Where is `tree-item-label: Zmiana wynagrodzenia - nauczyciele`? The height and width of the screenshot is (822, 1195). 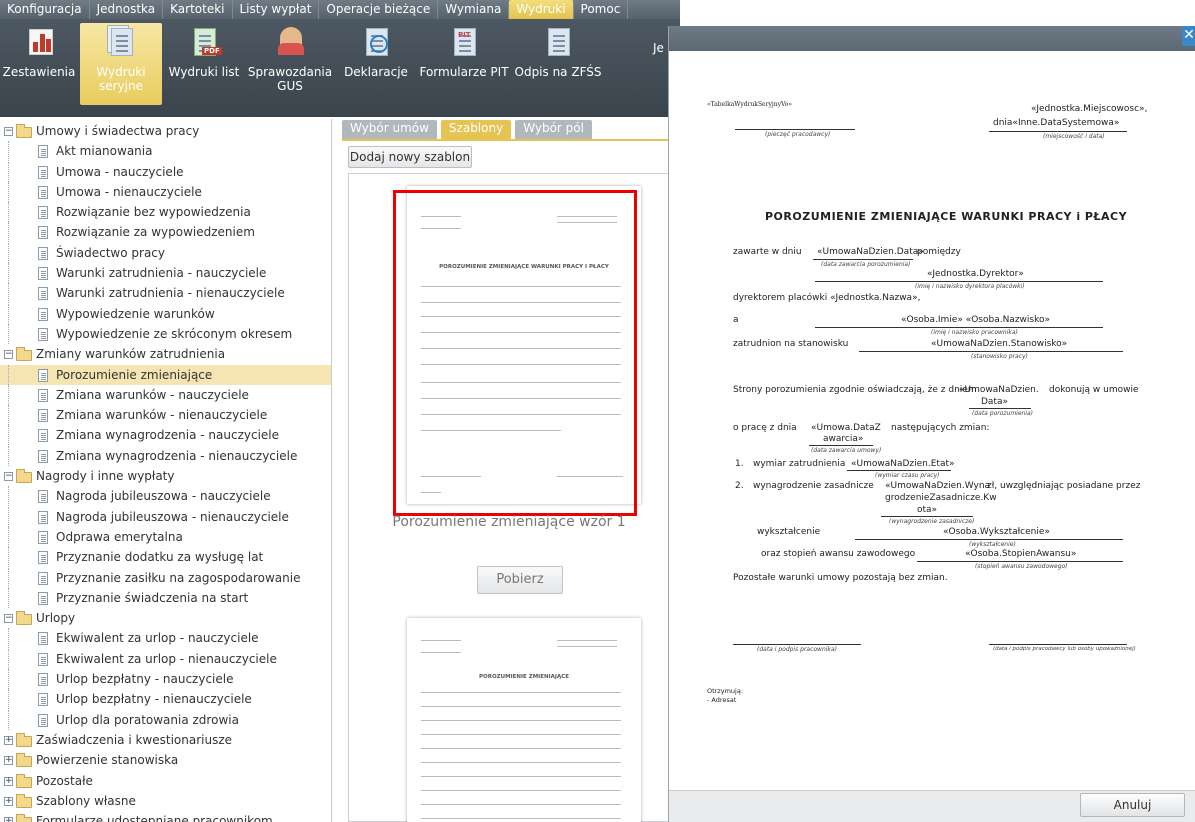 tree-item-label: Zmiana wynagrodzenia - nauczyciele is located at coordinates (168, 435).